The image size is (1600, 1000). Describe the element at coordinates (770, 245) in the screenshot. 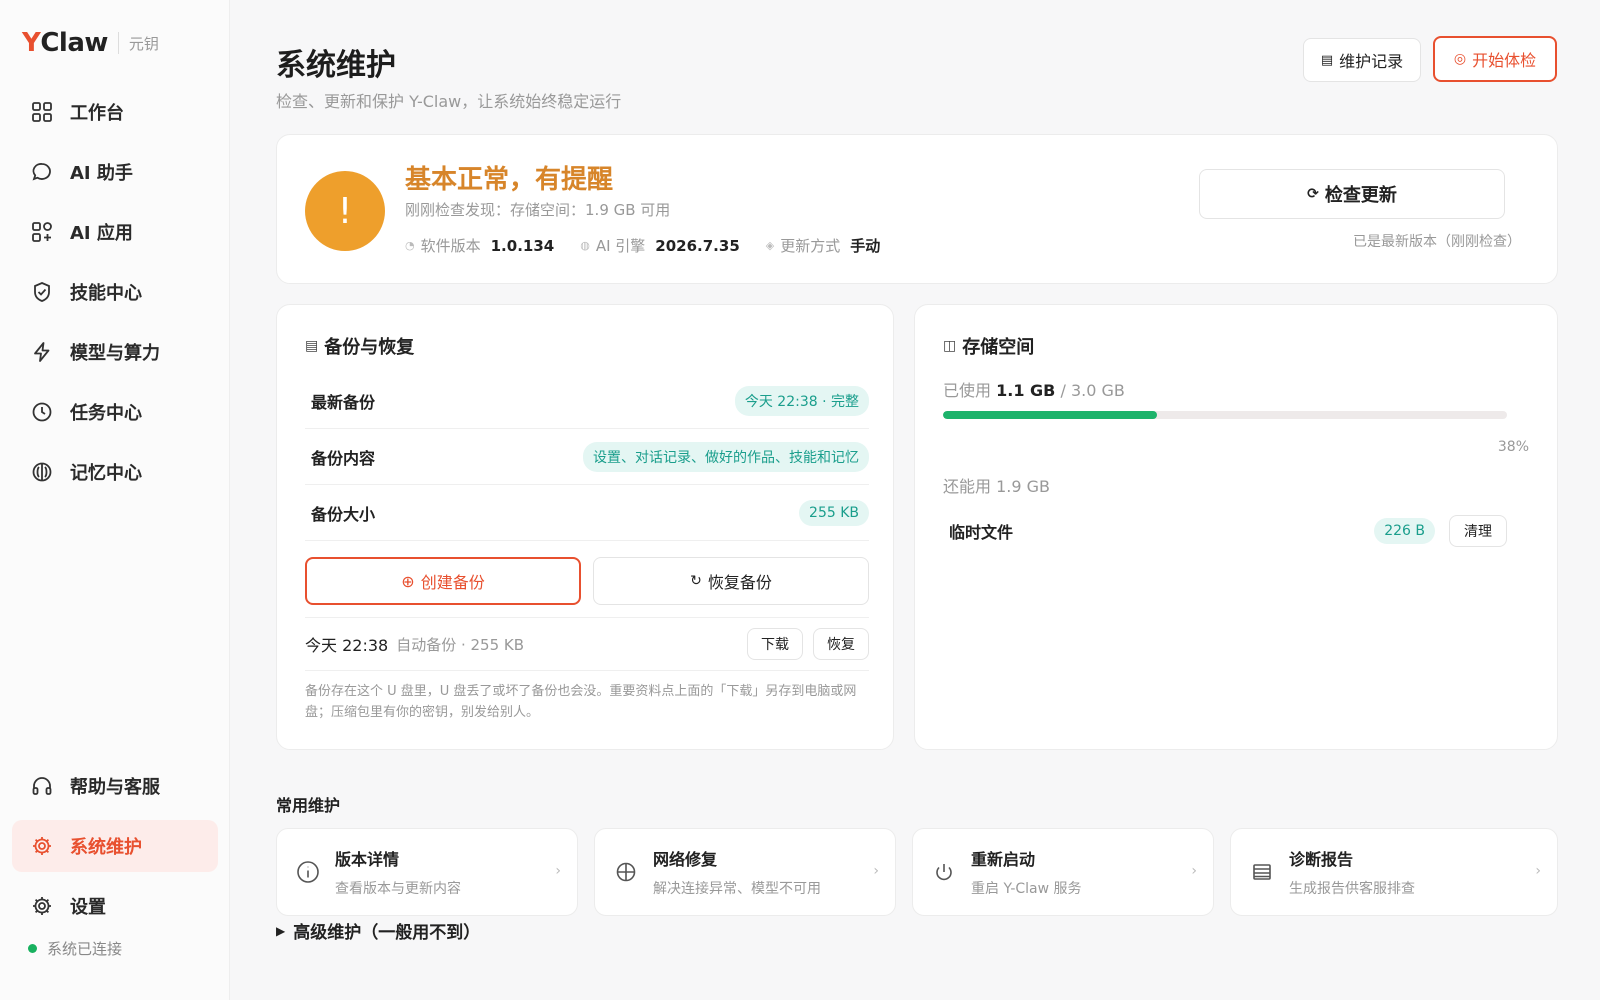

I see `diamond-icon: ◈` at that location.